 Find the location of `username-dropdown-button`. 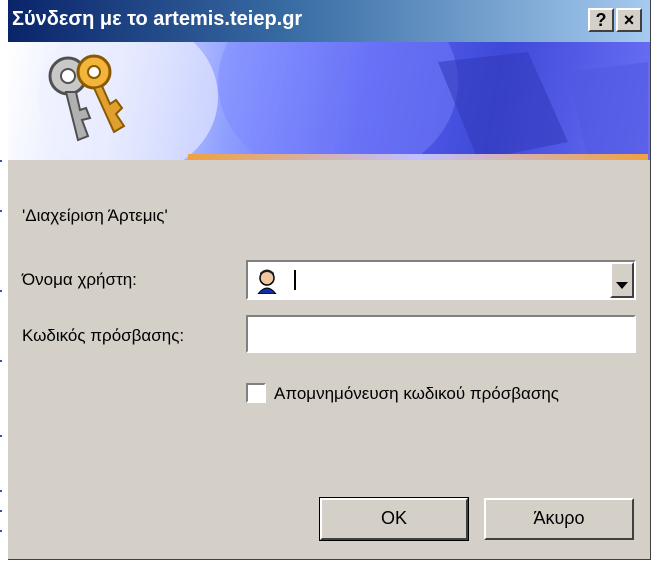

username-dropdown-button is located at coordinates (622, 280).